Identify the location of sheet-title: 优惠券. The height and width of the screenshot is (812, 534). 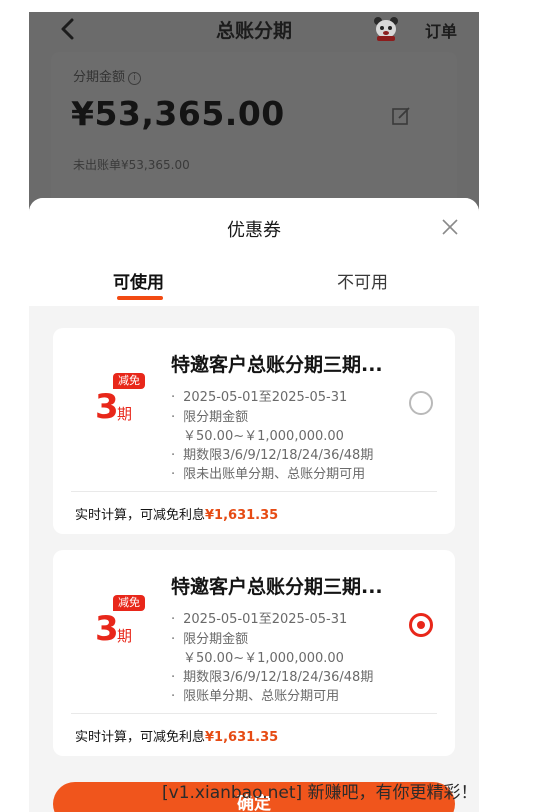
(254, 230).